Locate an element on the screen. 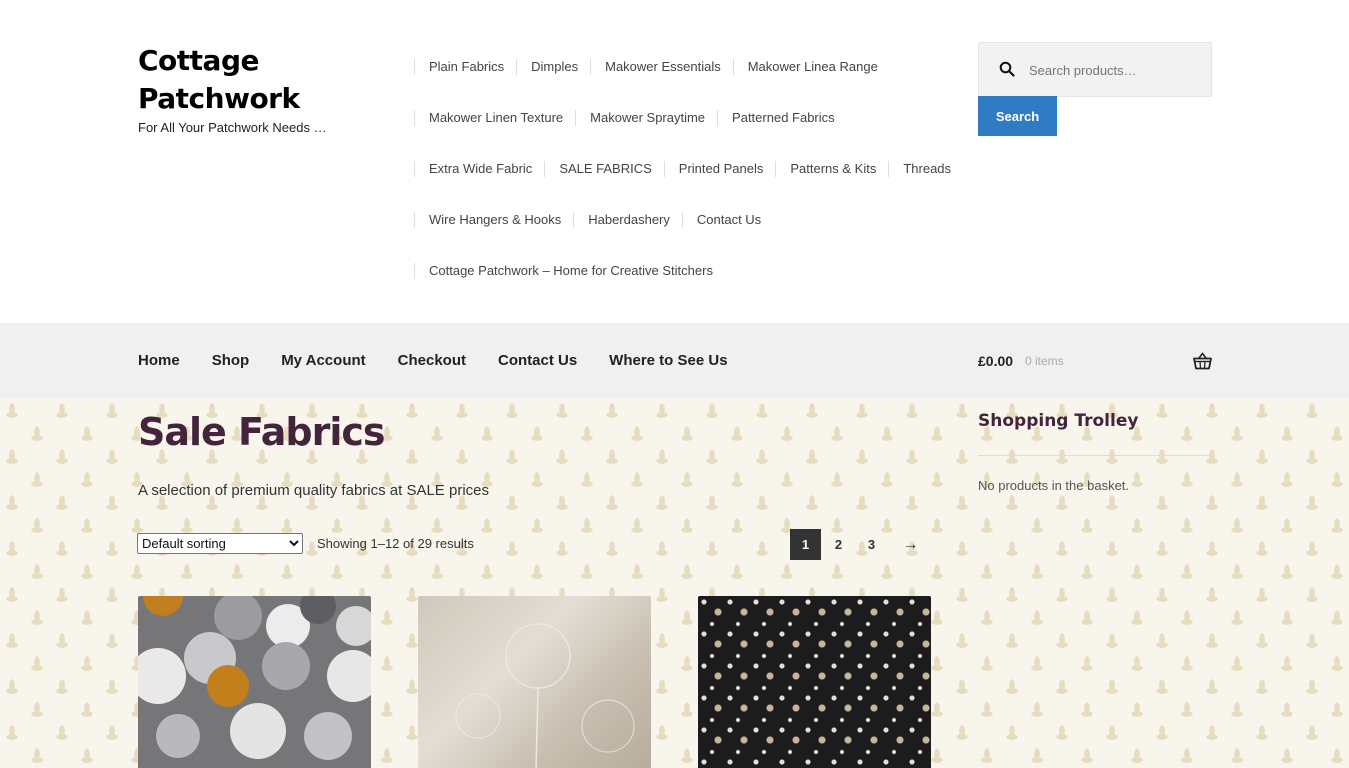 The height and width of the screenshot is (768, 1349). page-3: 3 is located at coordinates (871, 544).